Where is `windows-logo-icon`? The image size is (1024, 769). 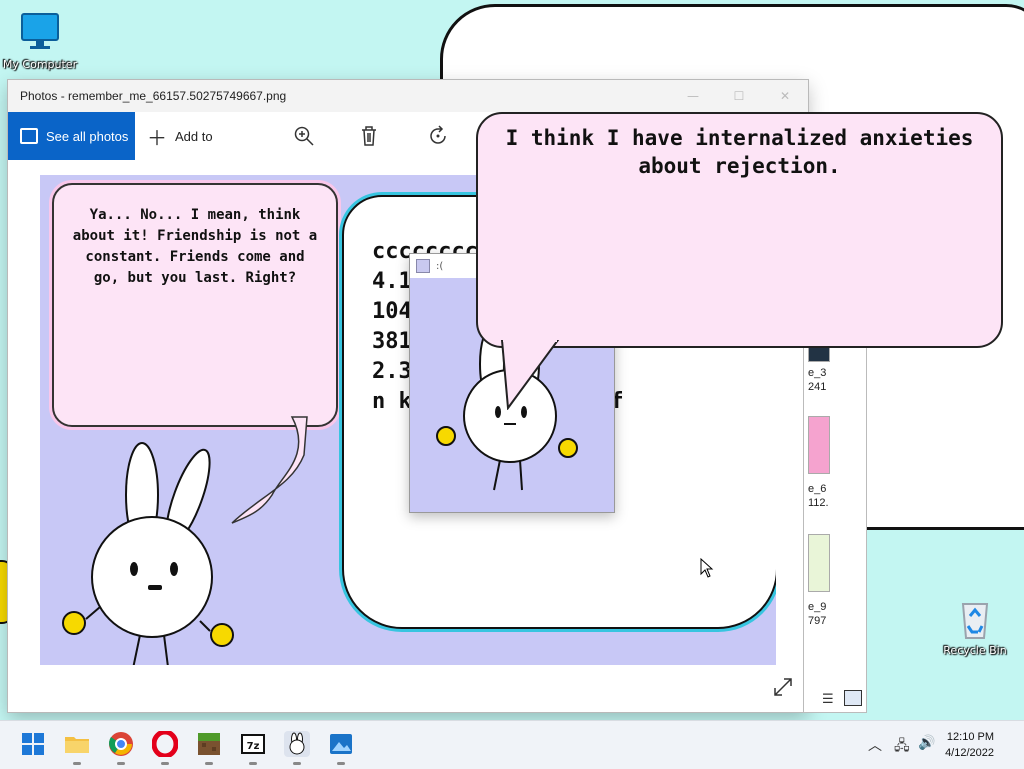 windows-logo-icon is located at coordinates (33, 744).